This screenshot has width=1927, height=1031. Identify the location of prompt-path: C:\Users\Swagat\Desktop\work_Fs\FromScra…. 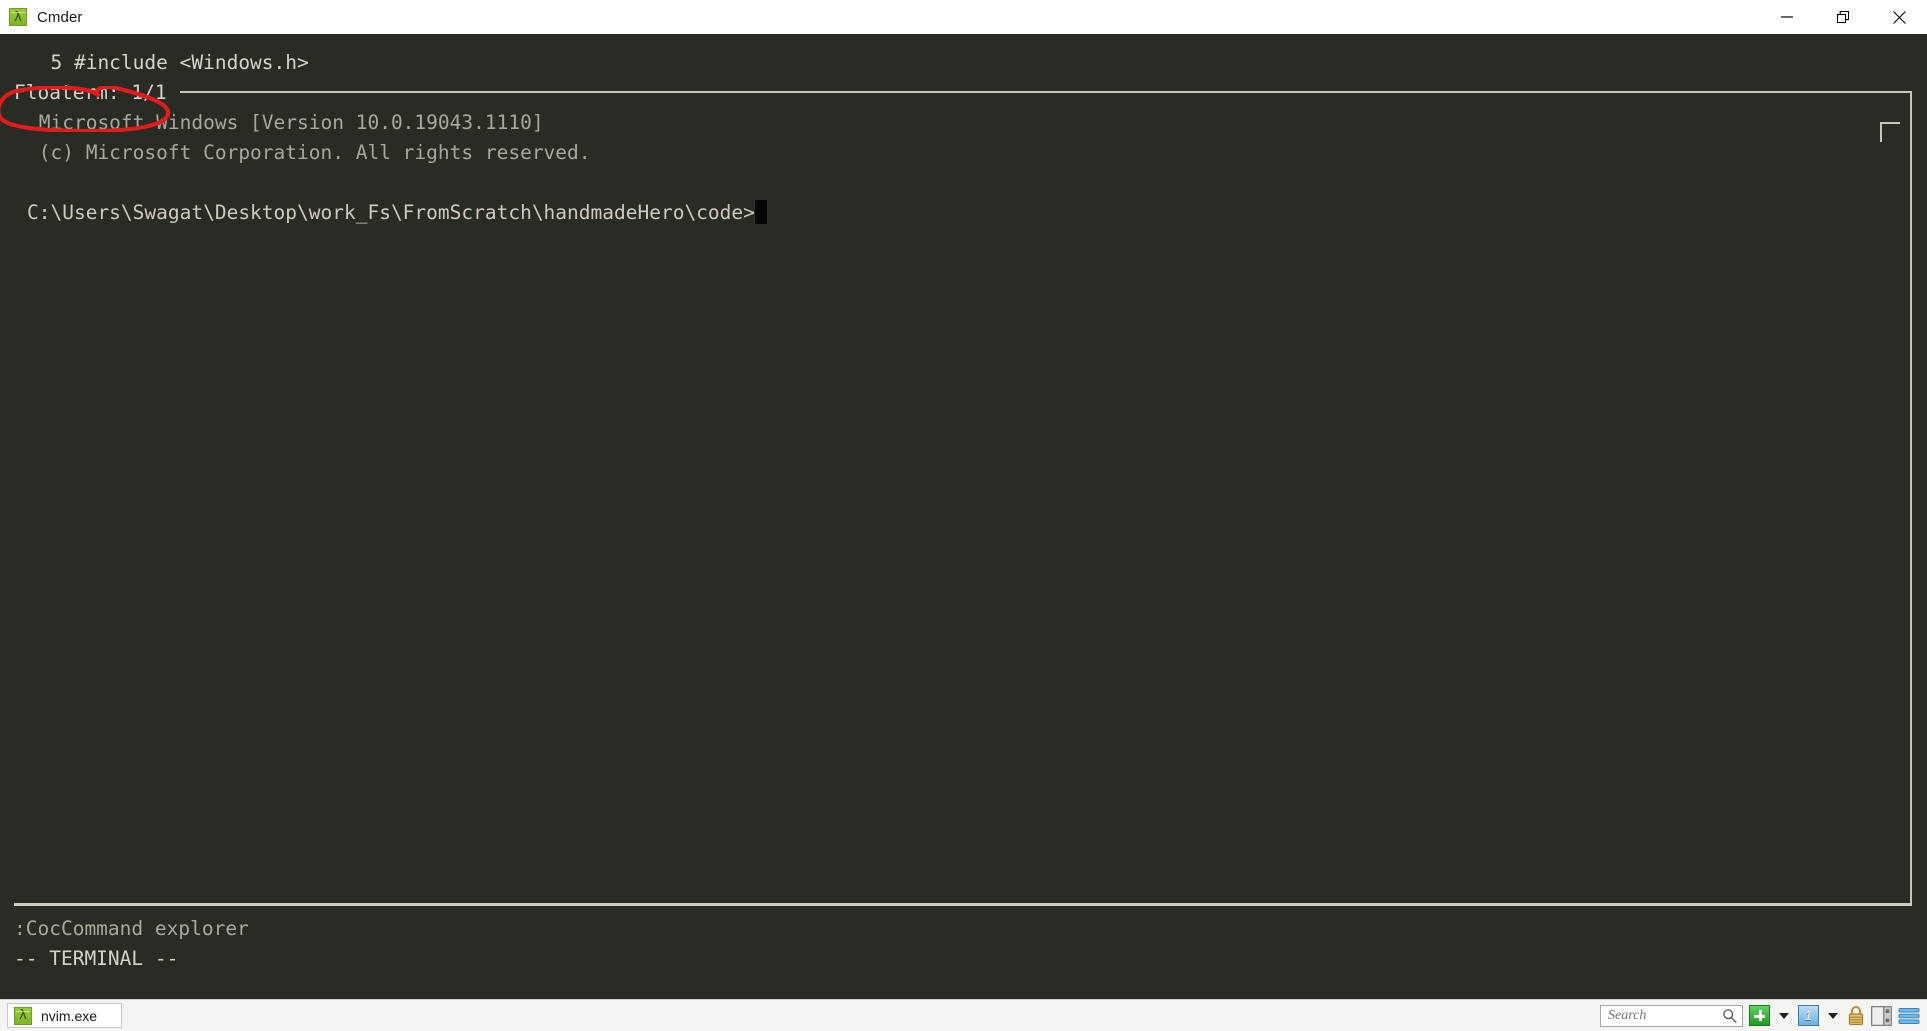
(391, 212).